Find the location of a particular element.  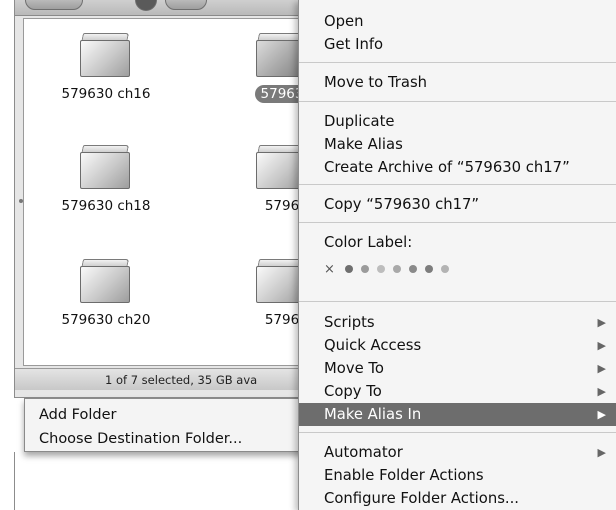

copy-menu-item: Copy “579630 ch17” is located at coordinates (457, 204).